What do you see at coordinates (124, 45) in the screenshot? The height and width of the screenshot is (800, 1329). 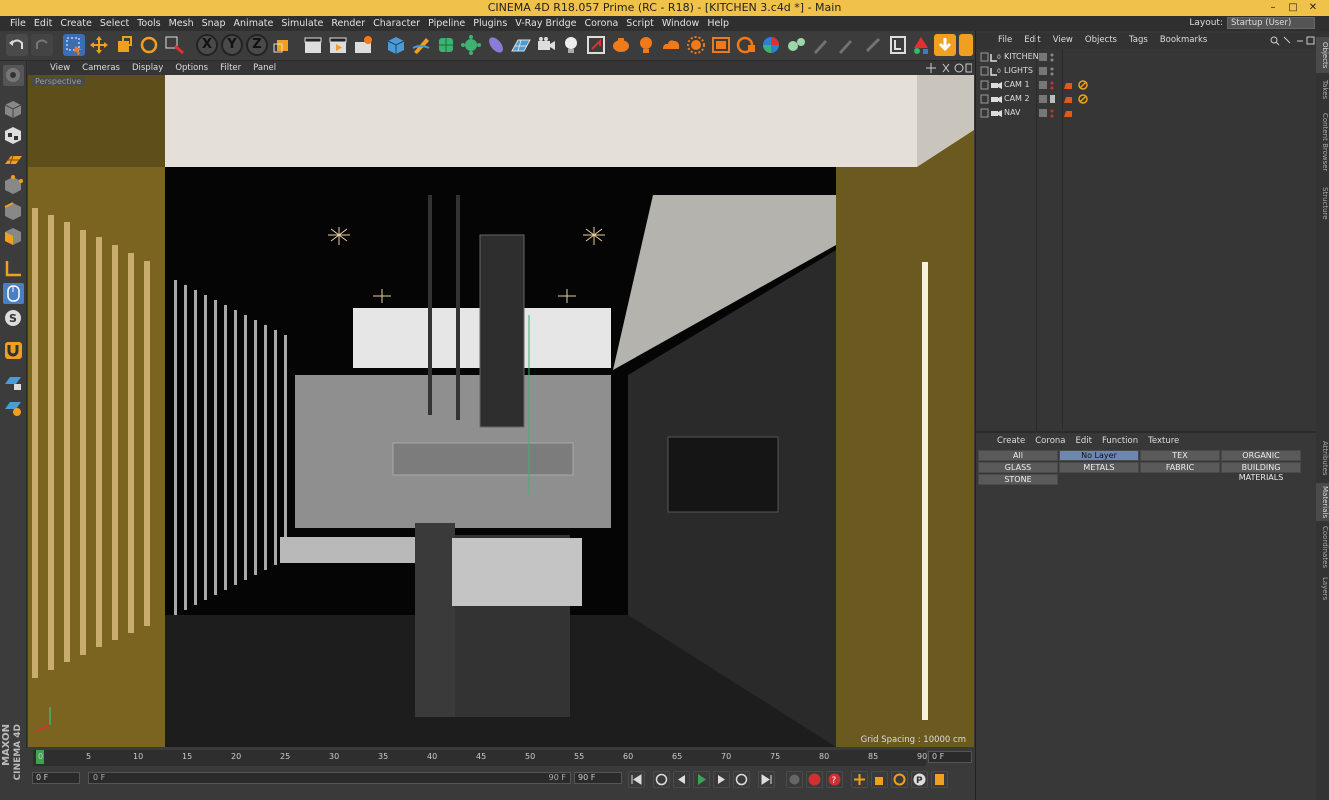 I see `scale-button` at bounding box center [124, 45].